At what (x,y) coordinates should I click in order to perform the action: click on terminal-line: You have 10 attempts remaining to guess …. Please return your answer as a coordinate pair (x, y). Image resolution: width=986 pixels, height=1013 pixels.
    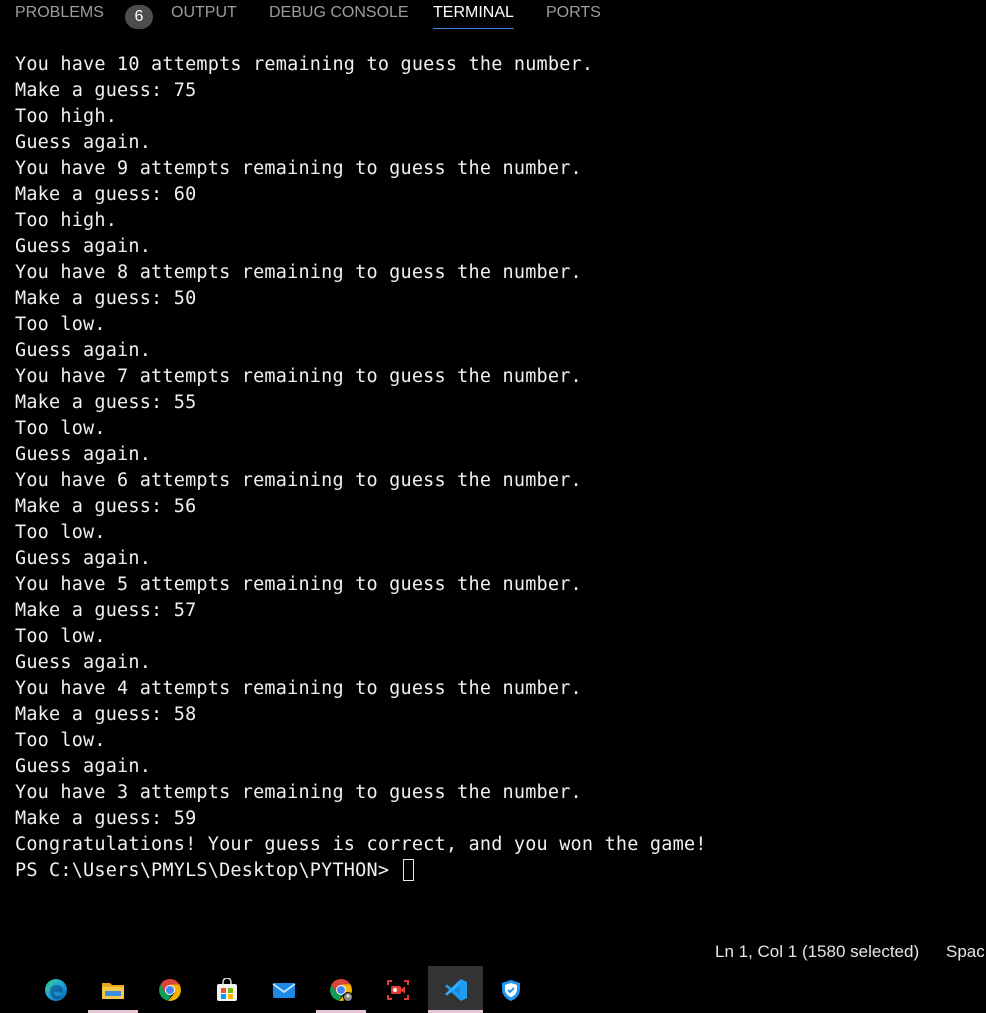
    Looking at the image, I should click on (304, 64).